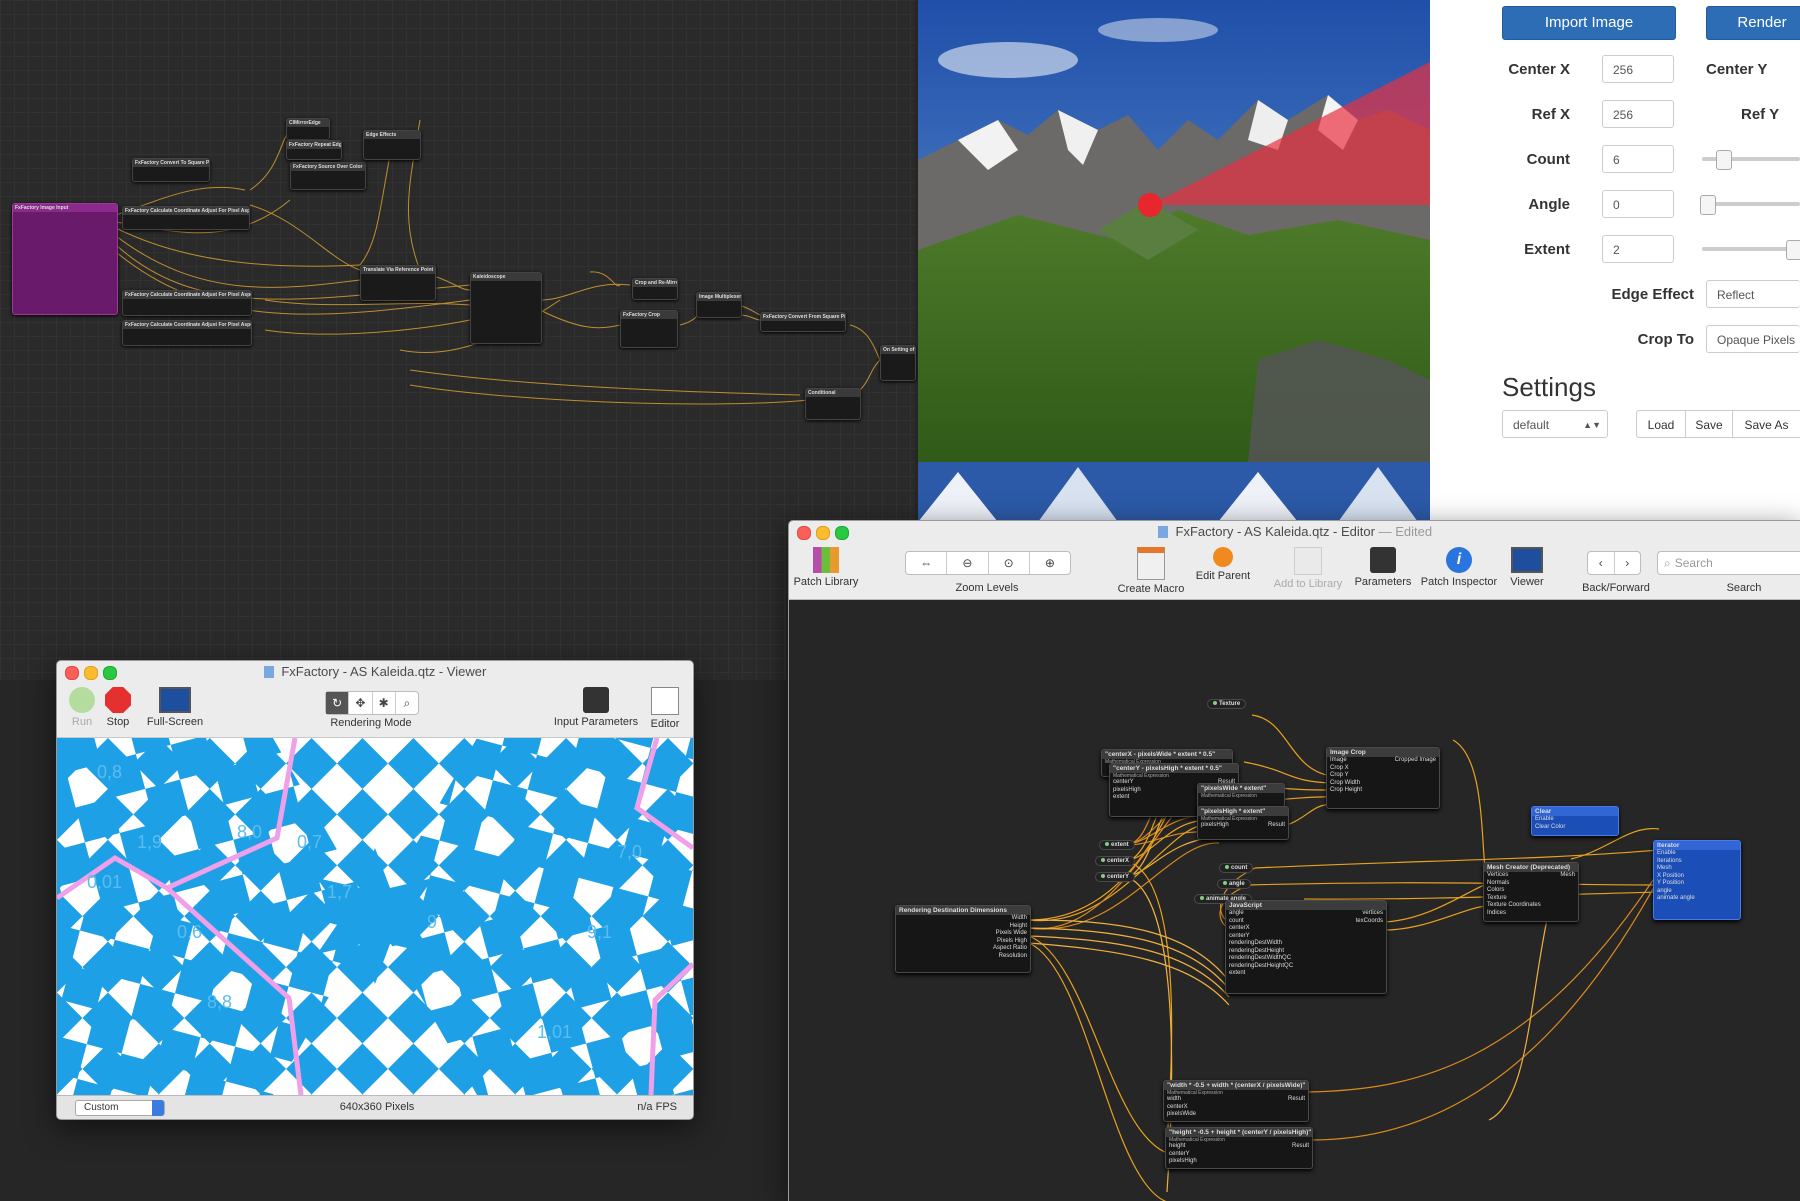 The width and height of the screenshot is (1800, 1201). I want to click on editor-button: Editor, so click(665, 708).